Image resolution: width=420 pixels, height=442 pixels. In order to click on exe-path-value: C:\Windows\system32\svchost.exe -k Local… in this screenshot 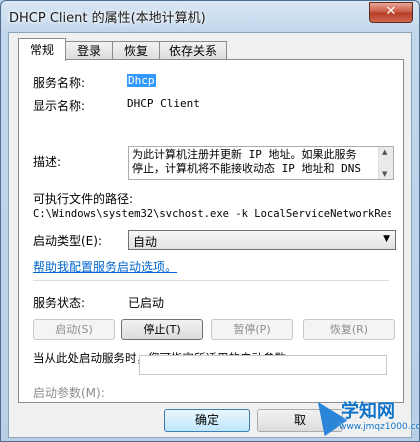, I will do `click(212, 214)`.